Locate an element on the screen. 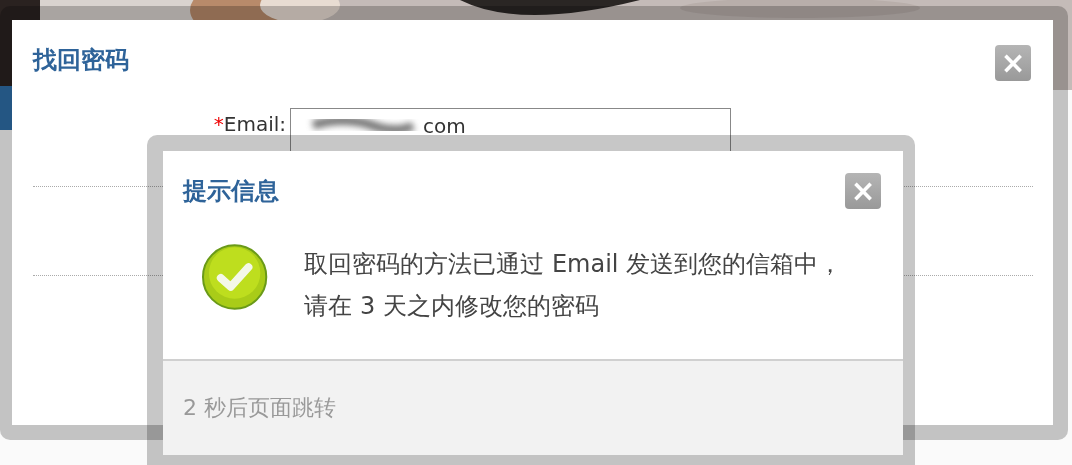  dialog-title: 找回密码 is located at coordinates (81, 60).